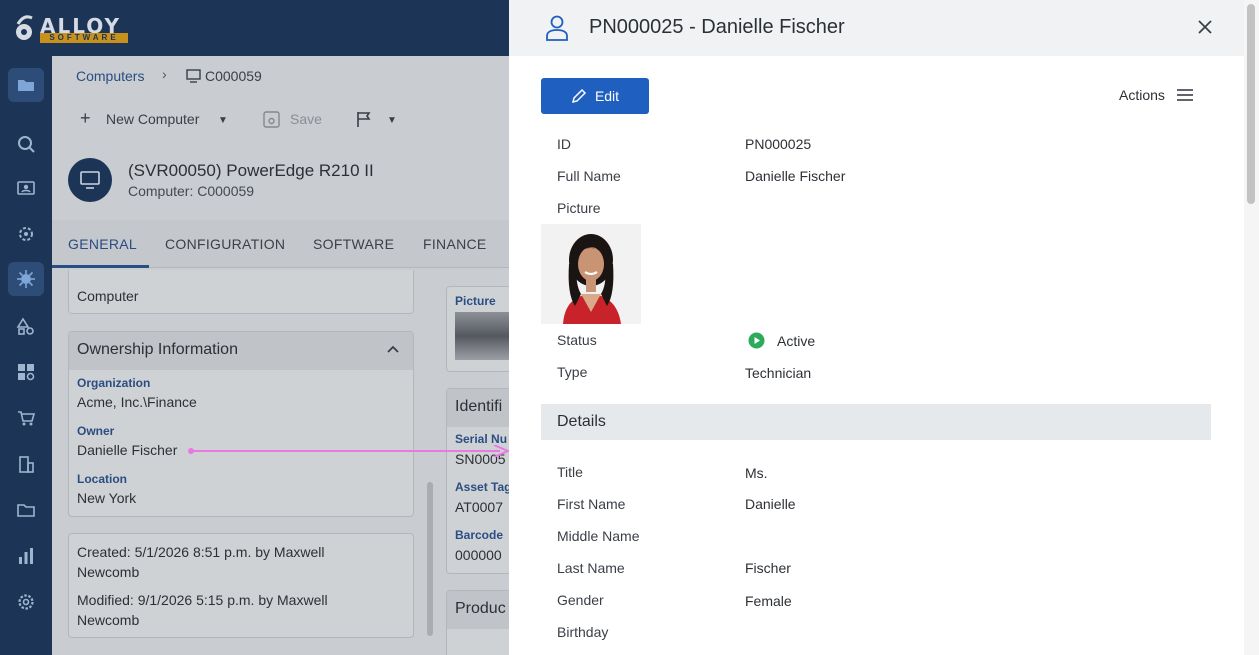  Describe the element at coordinates (393, 349) in the screenshot. I see `chevron-up-icon` at that location.